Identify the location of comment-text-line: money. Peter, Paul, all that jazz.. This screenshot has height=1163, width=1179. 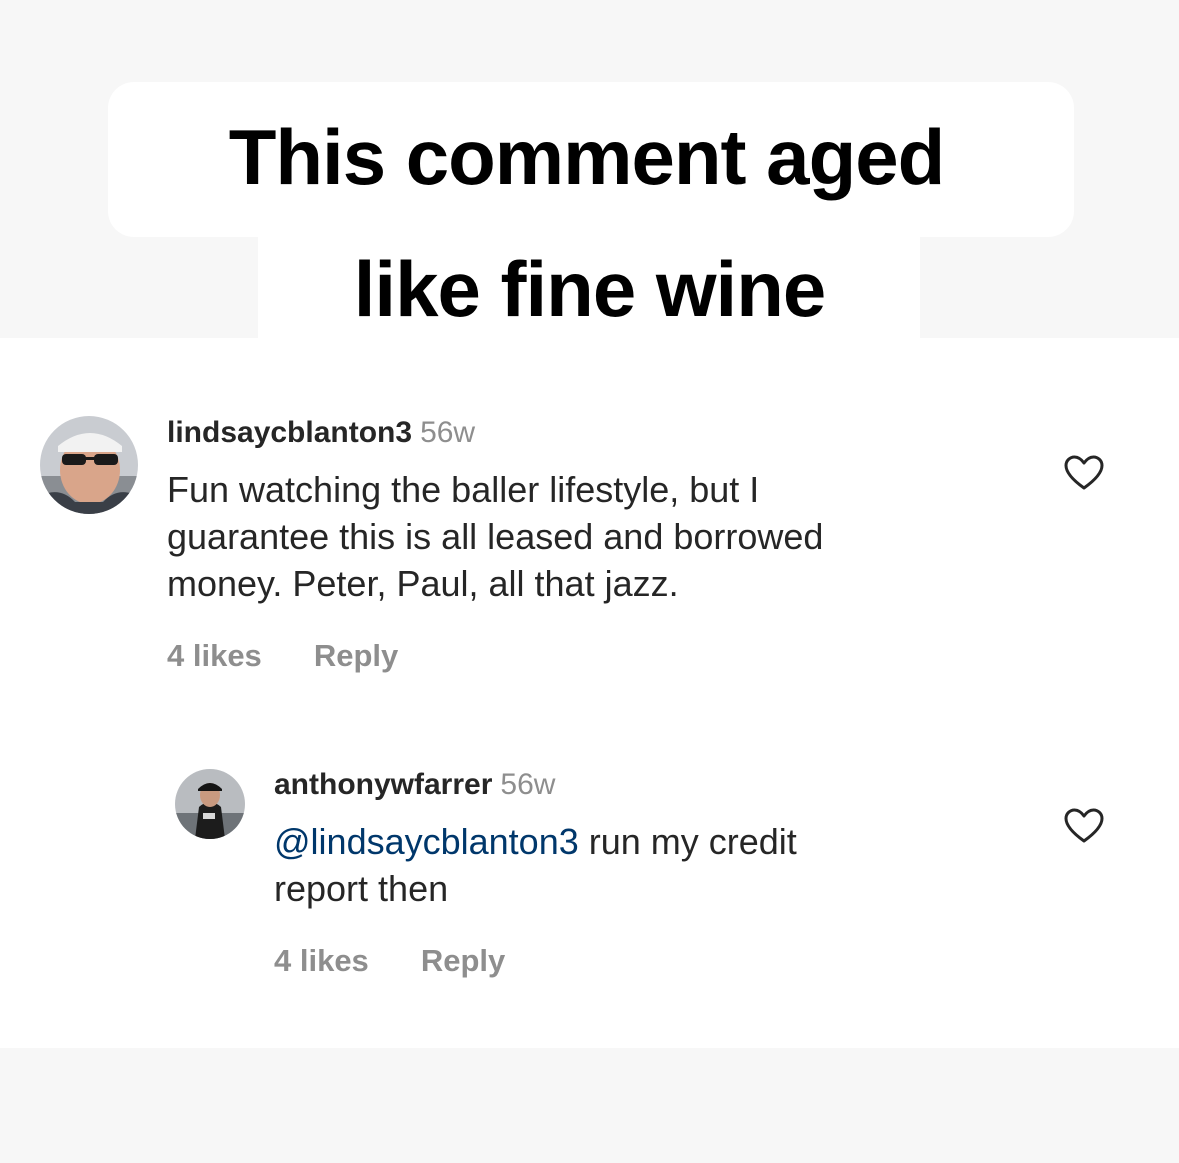
(423, 583).